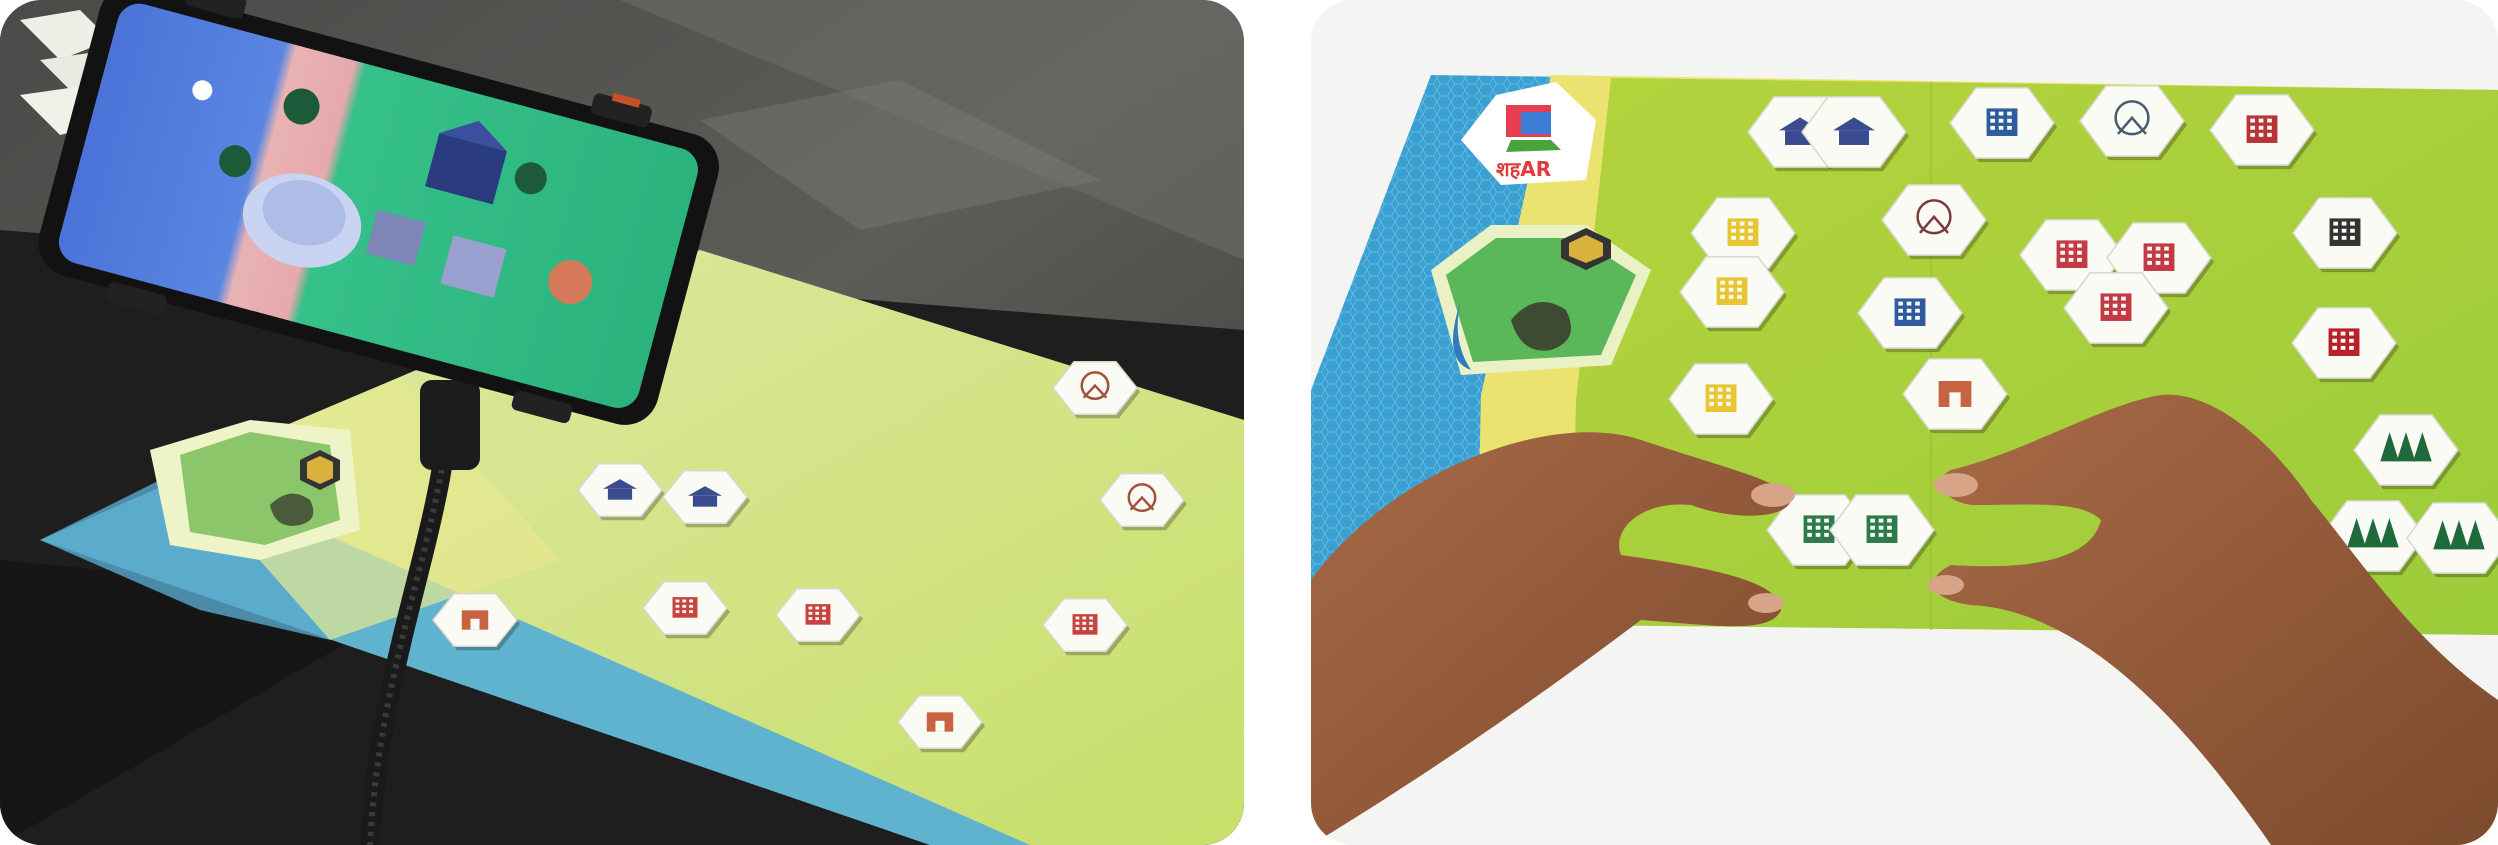  What do you see at coordinates (1523, 169) in the screenshot?
I see `board-logo-text: शहAR` at bounding box center [1523, 169].